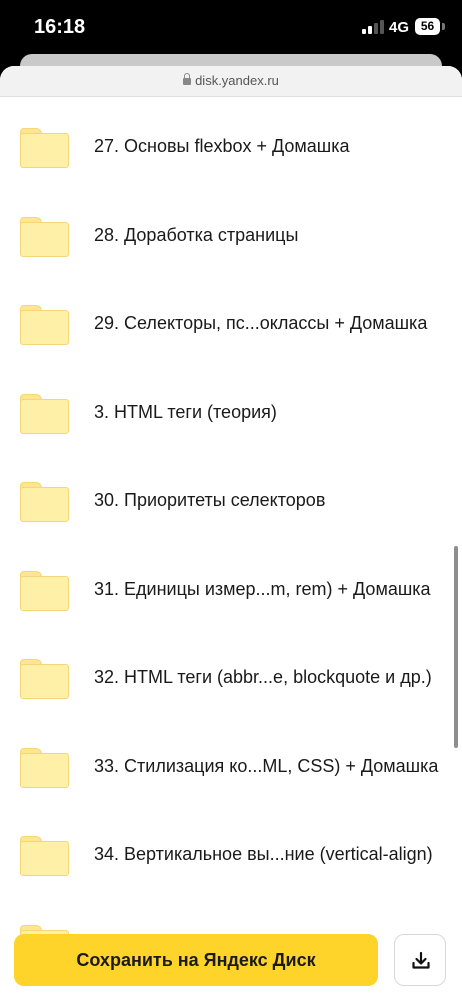  Describe the element at coordinates (231, 438) in the screenshot. I see `list-item: 3. HTML теги (теория)` at that location.